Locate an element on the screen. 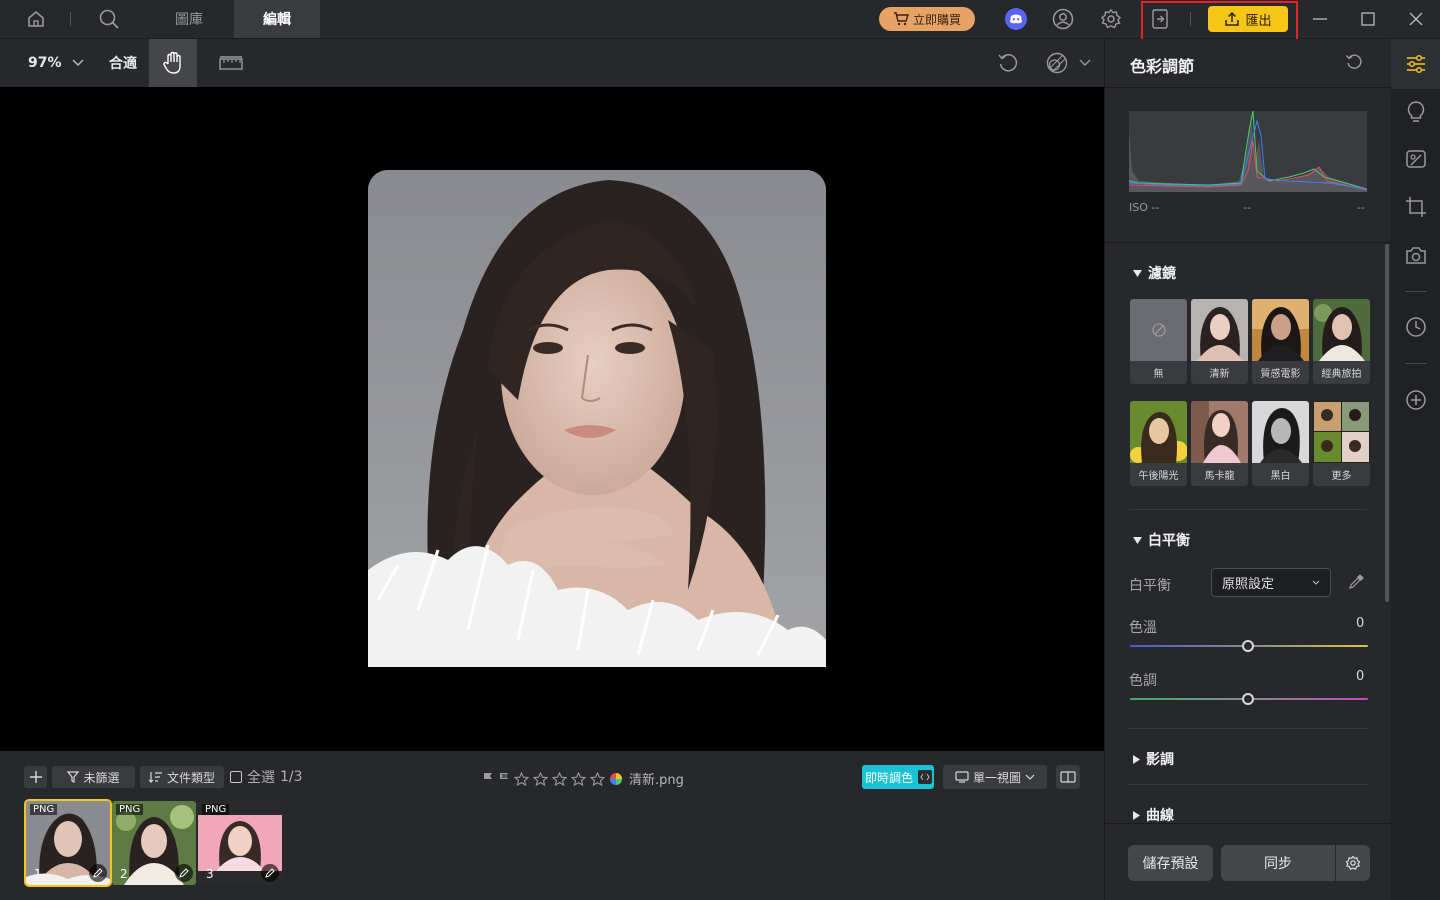 This screenshot has width=1440, height=900. add-circle-icon is located at coordinates (1416, 400).